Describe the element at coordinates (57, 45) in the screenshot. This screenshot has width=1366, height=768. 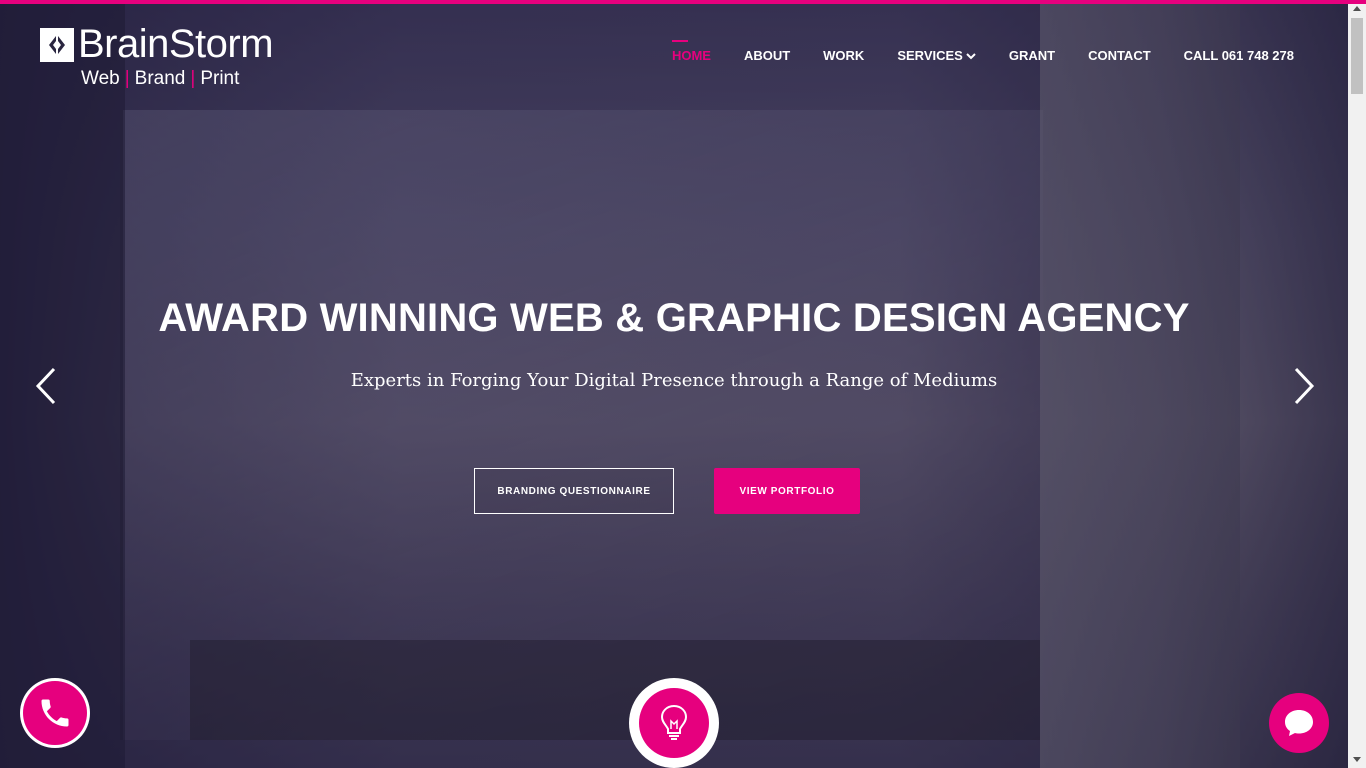
I see `logo-mark-icon` at that location.